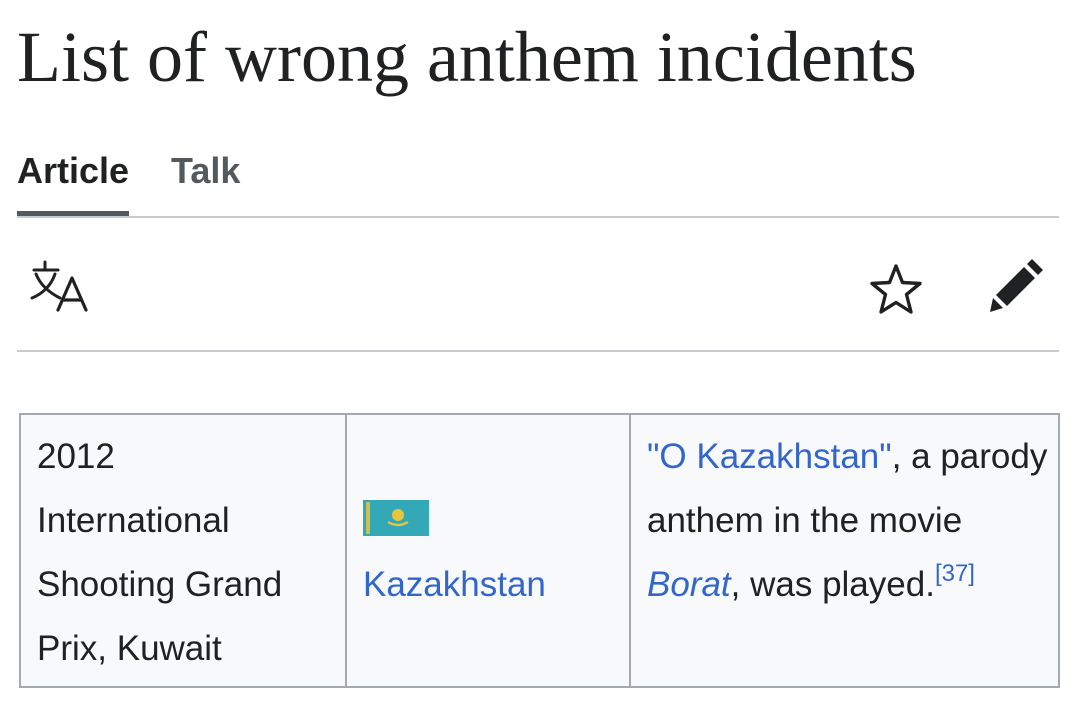 The image size is (1080, 713). What do you see at coordinates (454, 584) in the screenshot?
I see `country-link: Kazakhstan` at bounding box center [454, 584].